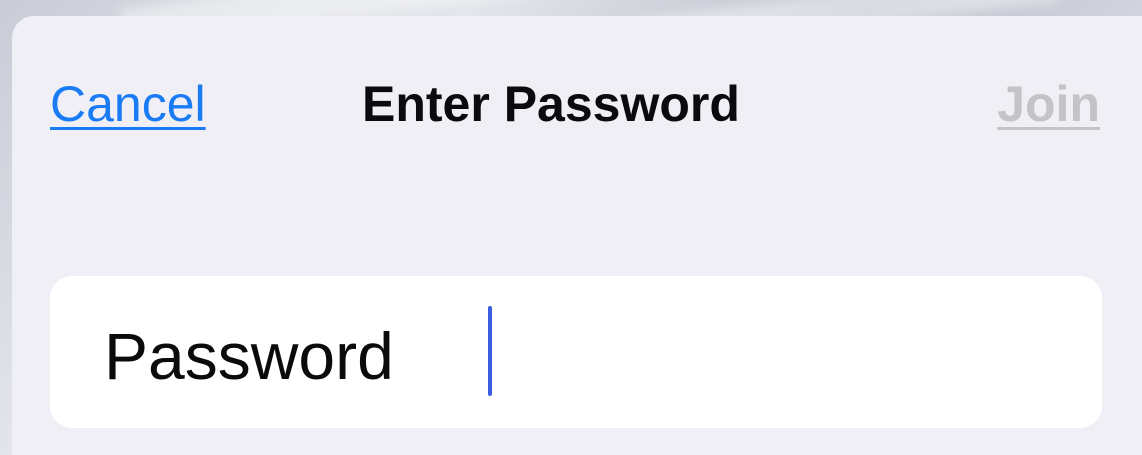  Describe the element at coordinates (249, 356) in the screenshot. I see `password-label: Password` at that location.